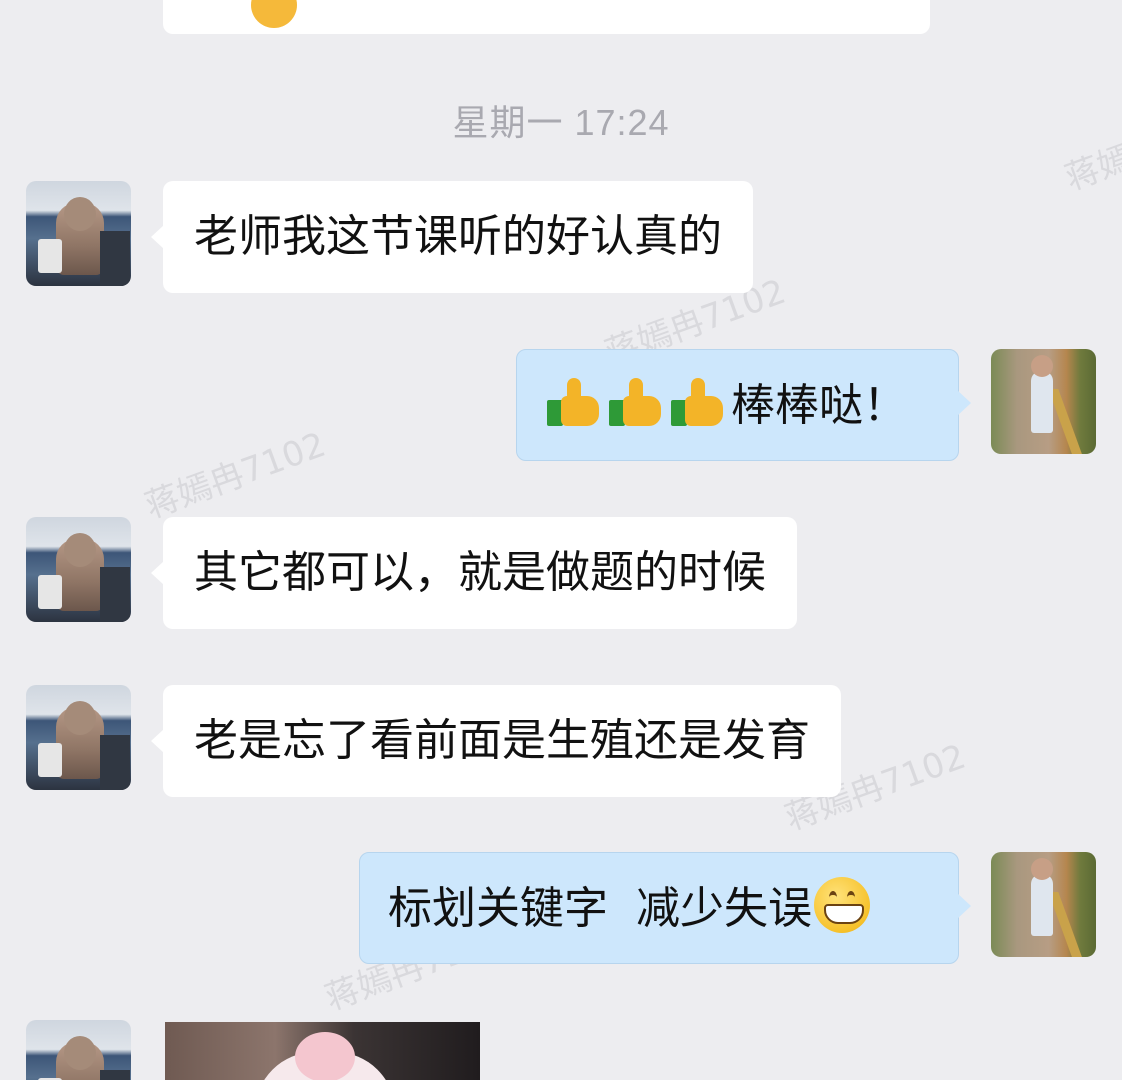  What do you see at coordinates (322, 1051) in the screenshot?
I see `image-message` at bounding box center [322, 1051].